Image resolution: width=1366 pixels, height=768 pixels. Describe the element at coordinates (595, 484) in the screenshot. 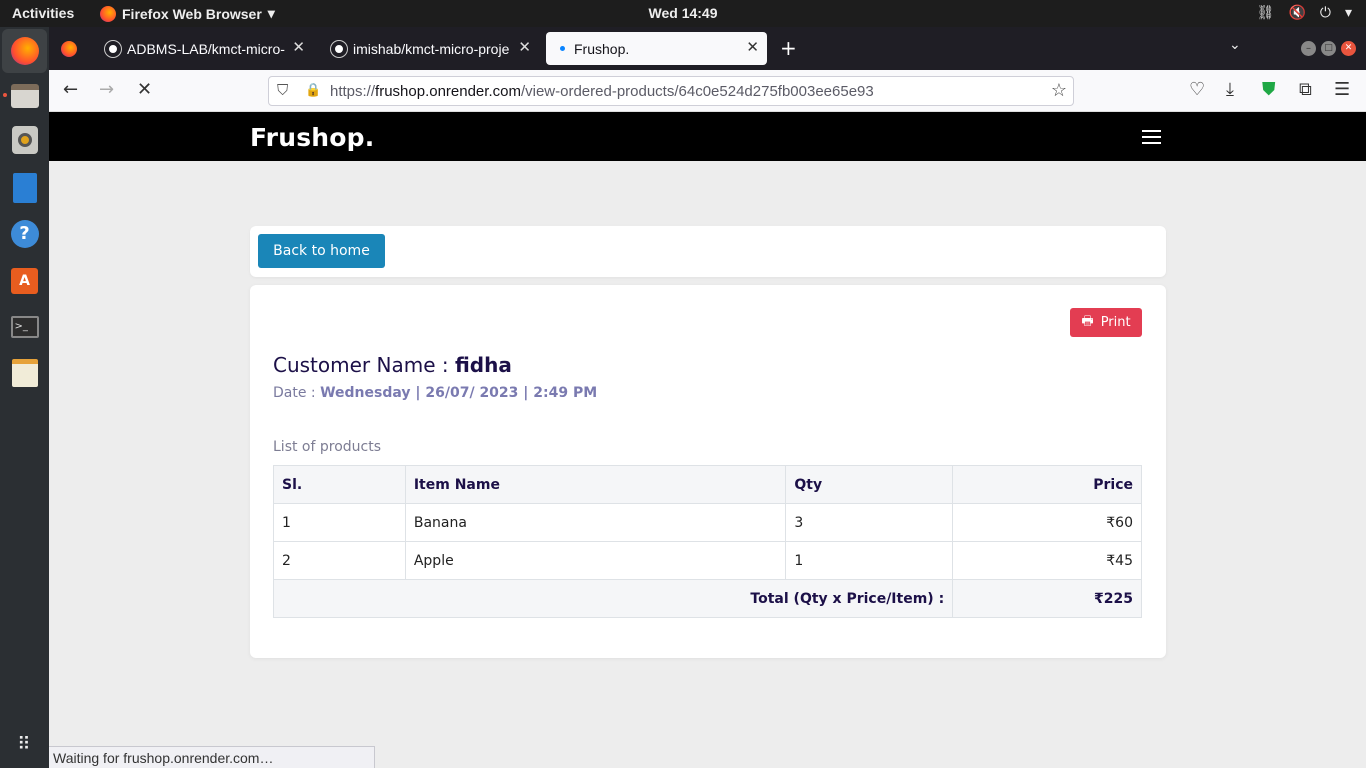

I see `column-header: Item Name` at that location.